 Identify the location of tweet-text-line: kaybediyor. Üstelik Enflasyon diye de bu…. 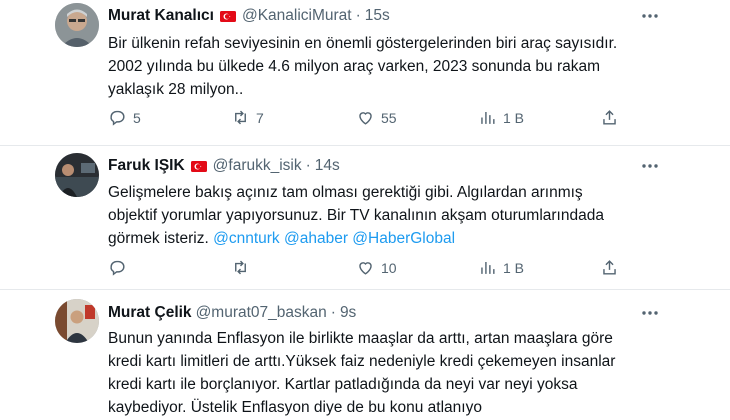
(295, 407).